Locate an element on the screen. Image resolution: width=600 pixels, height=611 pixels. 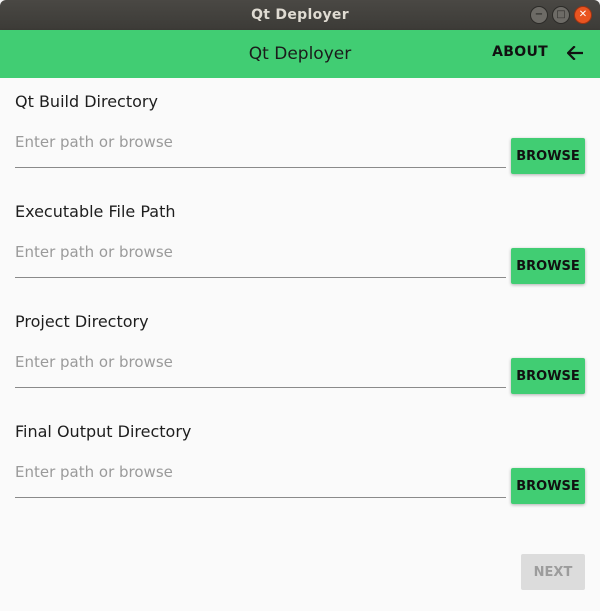
final-output-directory-input is located at coordinates (260, 476).